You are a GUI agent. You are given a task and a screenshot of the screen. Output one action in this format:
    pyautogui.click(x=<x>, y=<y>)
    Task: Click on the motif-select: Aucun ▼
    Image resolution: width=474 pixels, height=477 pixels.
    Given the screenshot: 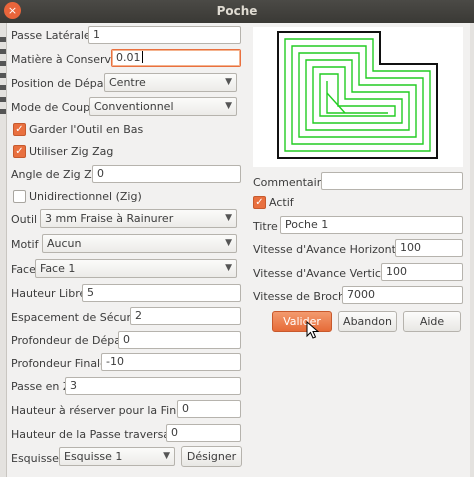 What is the action you would take?
    pyautogui.click(x=139, y=243)
    